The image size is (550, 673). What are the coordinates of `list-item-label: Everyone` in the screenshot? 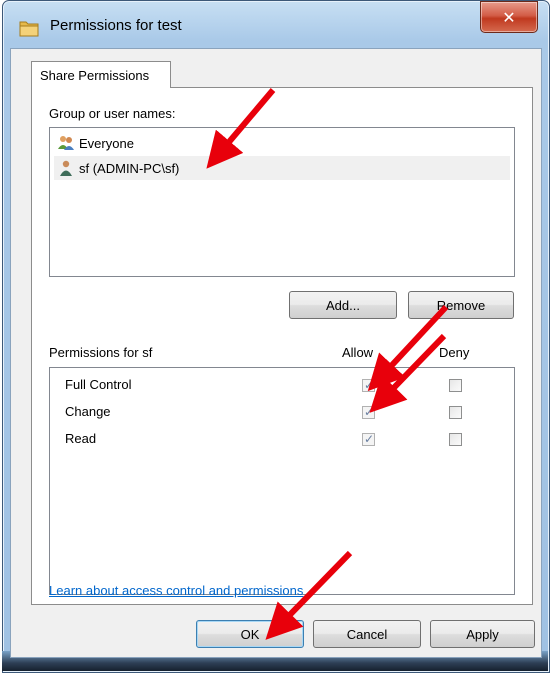 It's located at (106, 143).